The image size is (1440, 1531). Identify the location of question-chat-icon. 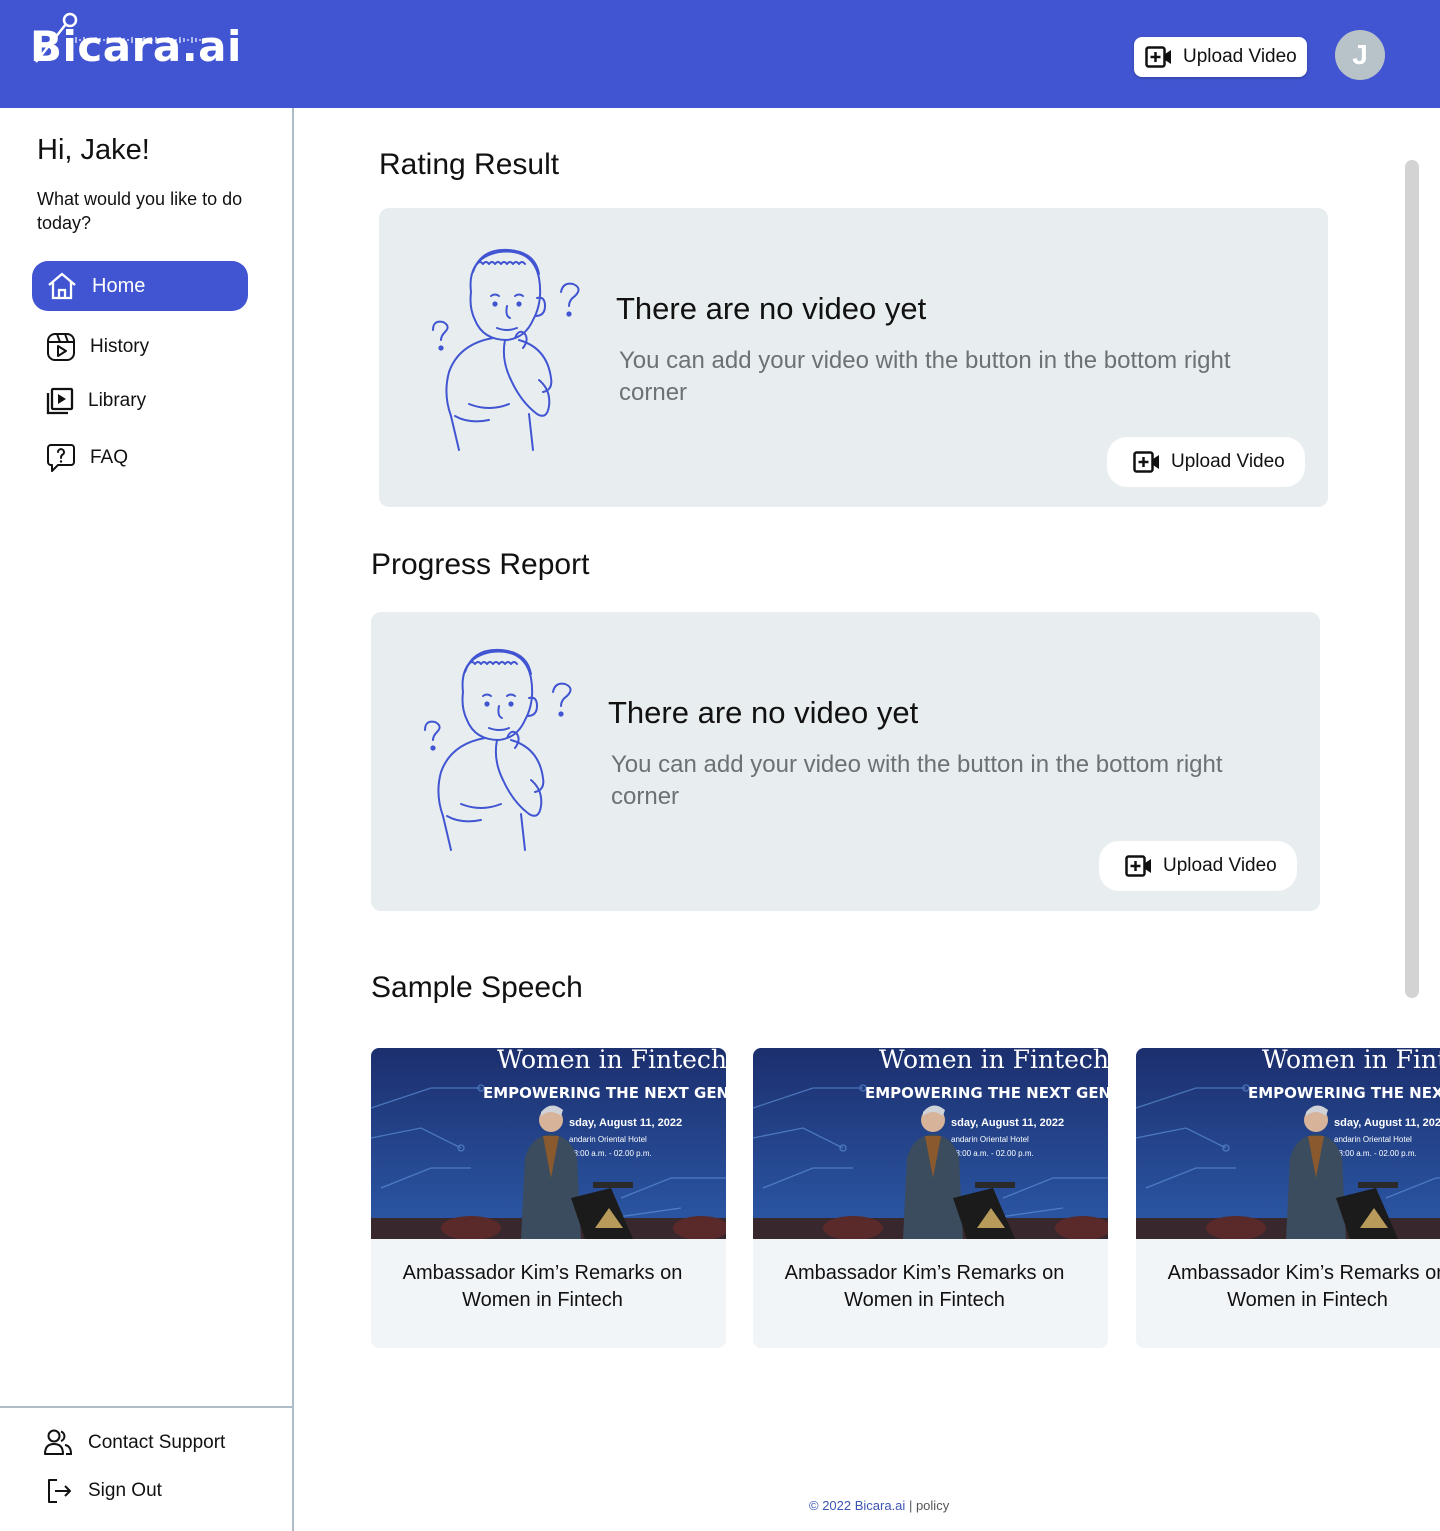
(61, 458).